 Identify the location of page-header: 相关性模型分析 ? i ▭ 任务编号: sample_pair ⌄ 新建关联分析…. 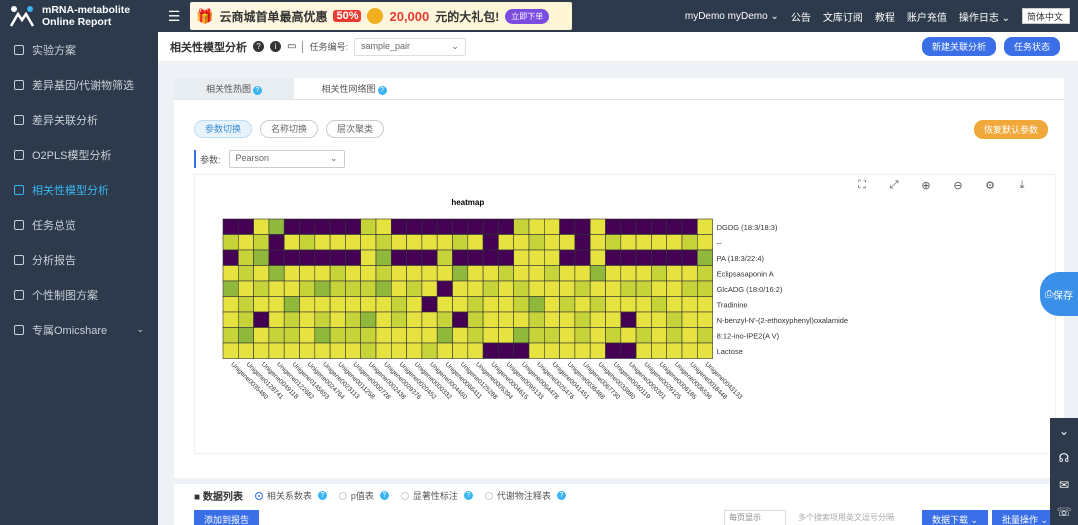
(618, 47).